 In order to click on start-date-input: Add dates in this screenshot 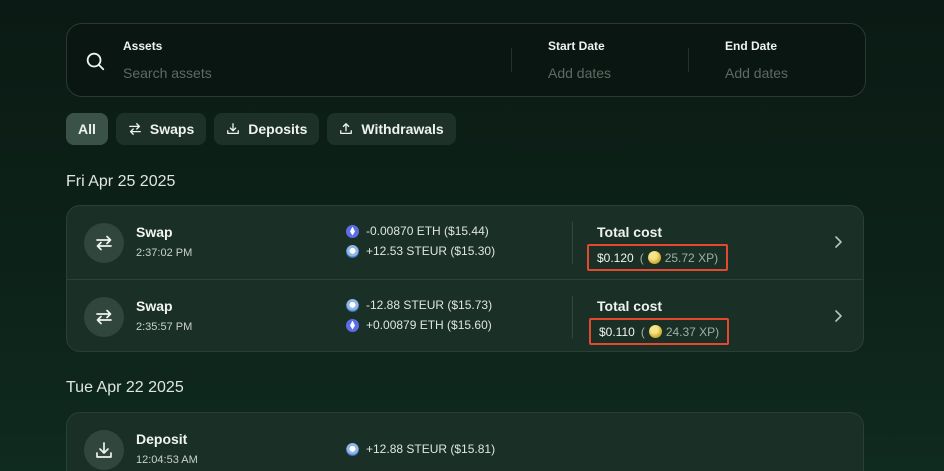, I will do `click(579, 73)`.